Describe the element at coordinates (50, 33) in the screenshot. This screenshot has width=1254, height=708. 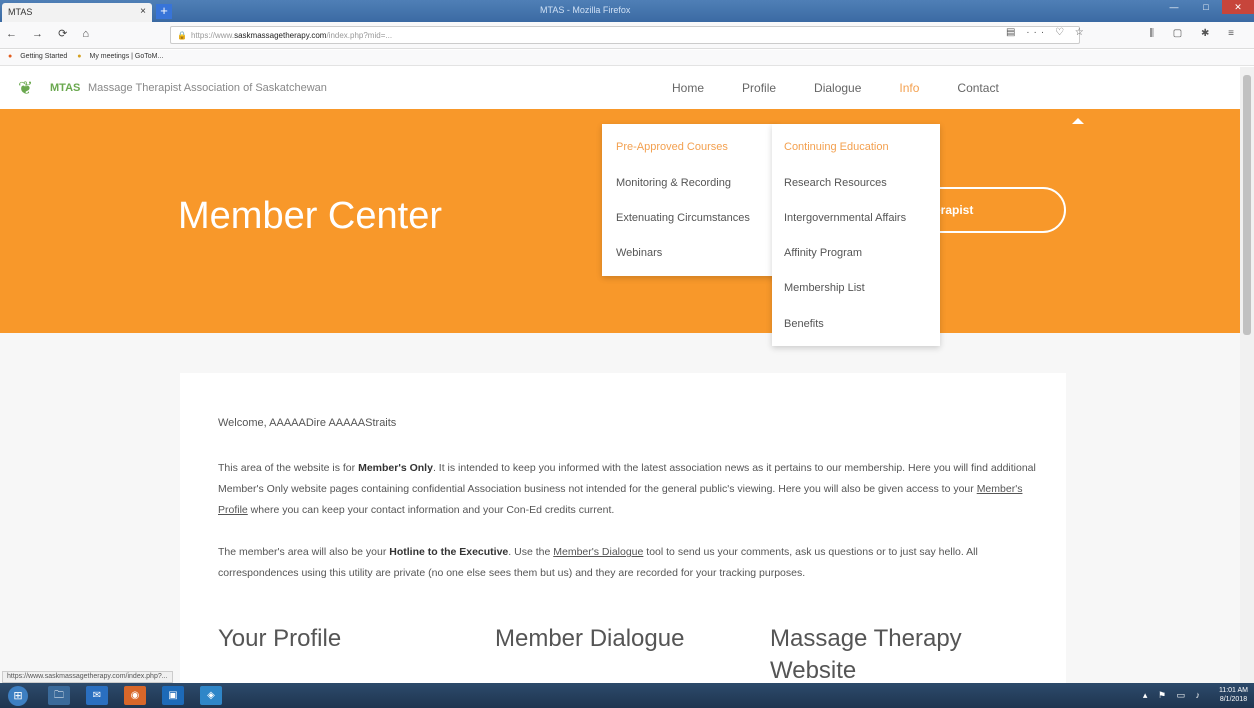
I see `nav-buttons: ← → ⟳ ⌂` at that location.